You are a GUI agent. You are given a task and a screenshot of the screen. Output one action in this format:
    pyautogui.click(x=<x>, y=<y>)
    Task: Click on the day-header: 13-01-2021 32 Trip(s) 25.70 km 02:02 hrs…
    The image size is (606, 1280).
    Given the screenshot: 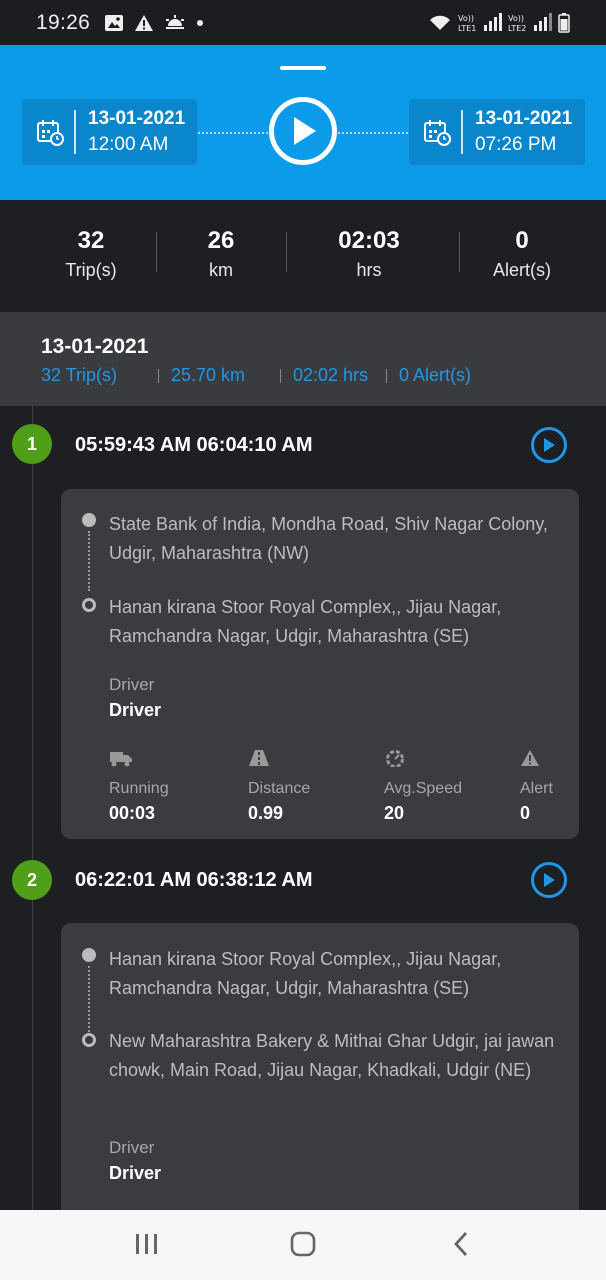 What is the action you would take?
    pyautogui.click(x=303, y=359)
    